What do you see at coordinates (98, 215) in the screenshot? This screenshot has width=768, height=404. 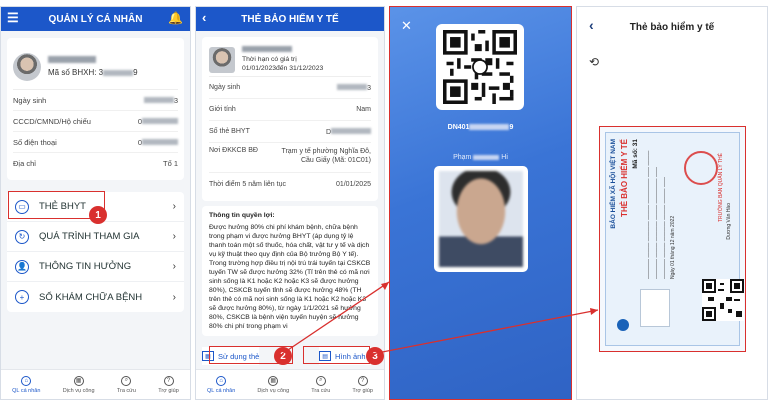 I see `step-badge-1: 1` at bounding box center [98, 215].